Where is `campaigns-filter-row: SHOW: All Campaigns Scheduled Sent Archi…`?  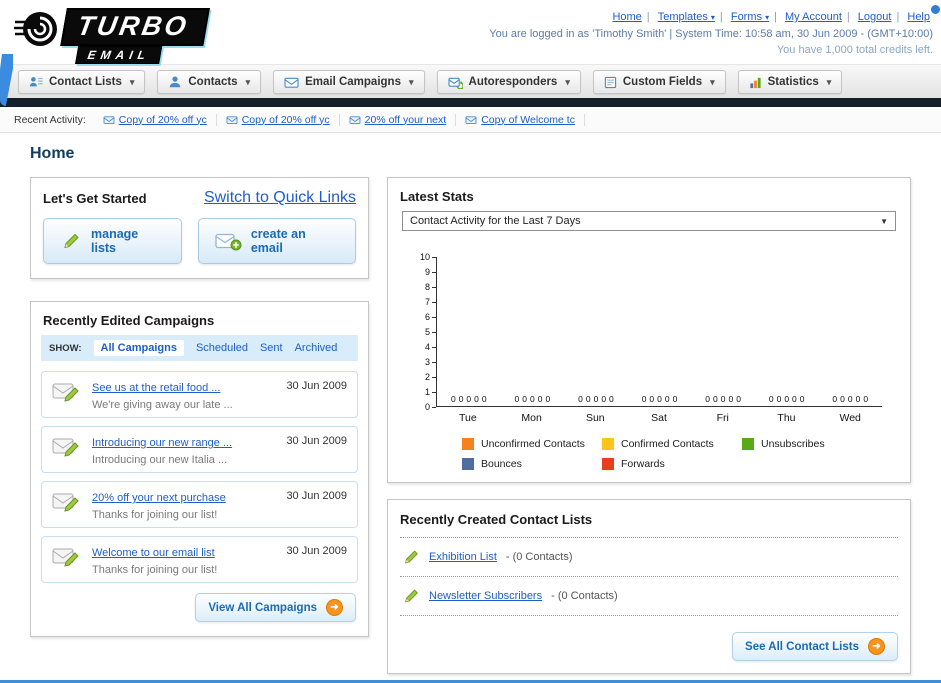 campaigns-filter-row: SHOW: All Campaigns Scheduled Sent Archi… is located at coordinates (199, 348).